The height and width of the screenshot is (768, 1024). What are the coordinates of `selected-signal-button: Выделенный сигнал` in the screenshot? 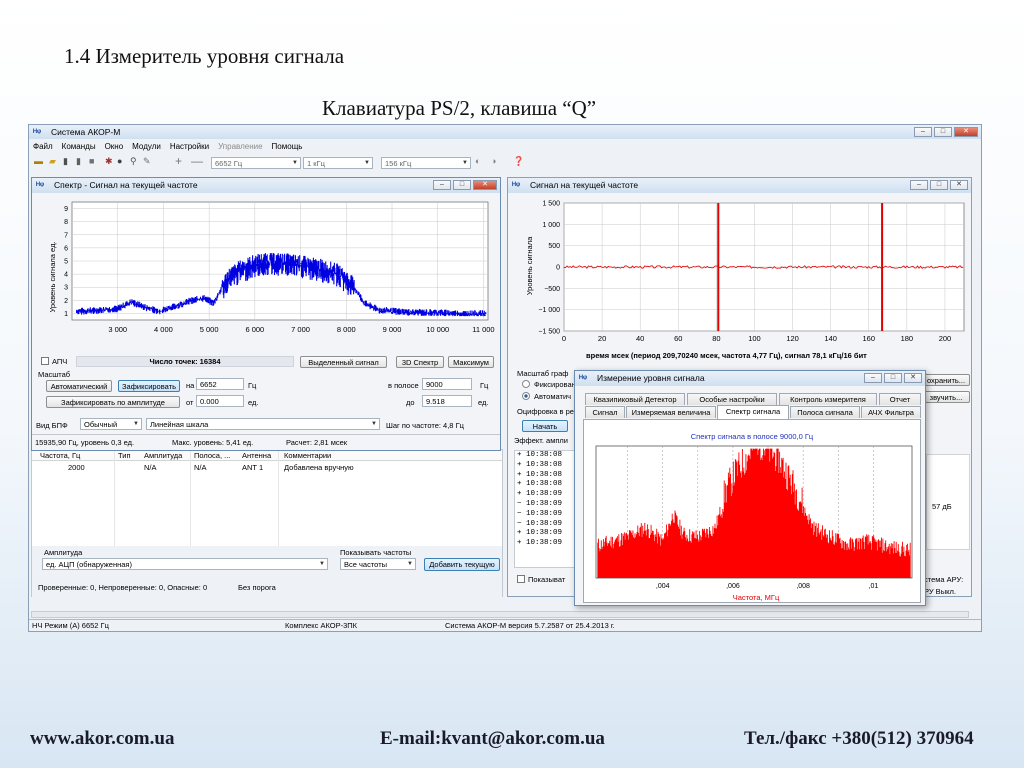 It's located at (343, 362).